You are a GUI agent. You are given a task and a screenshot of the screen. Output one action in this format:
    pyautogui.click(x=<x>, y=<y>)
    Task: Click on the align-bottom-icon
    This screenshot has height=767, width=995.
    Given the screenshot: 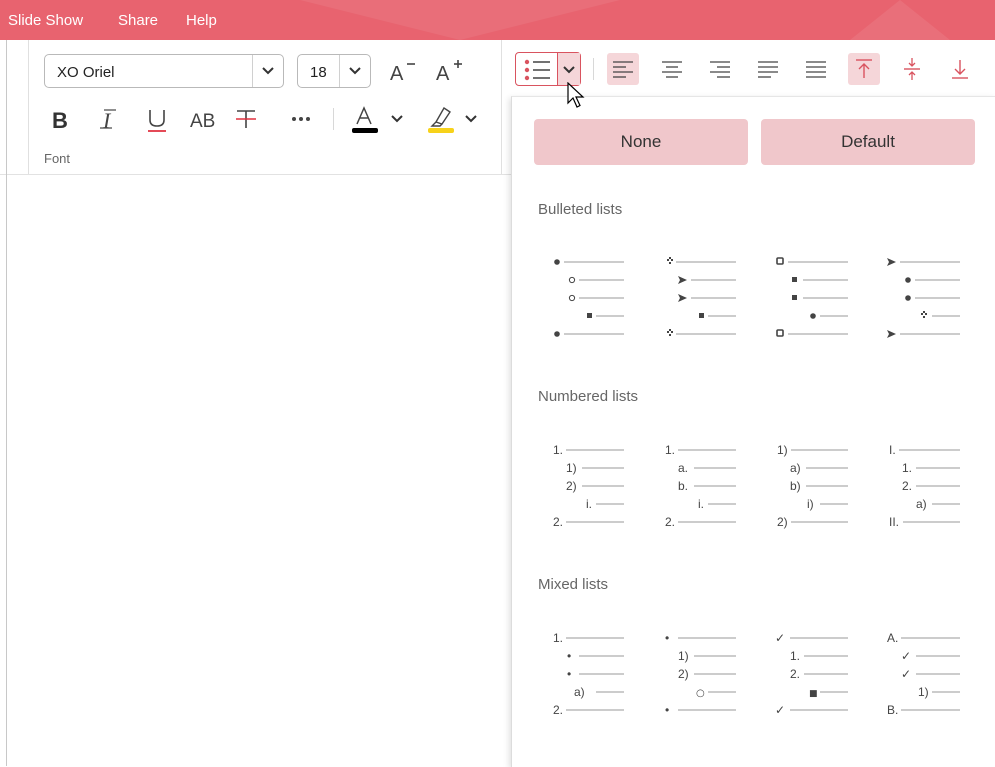 What is the action you would take?
    pyautogui.click(x=960, y=69)
    